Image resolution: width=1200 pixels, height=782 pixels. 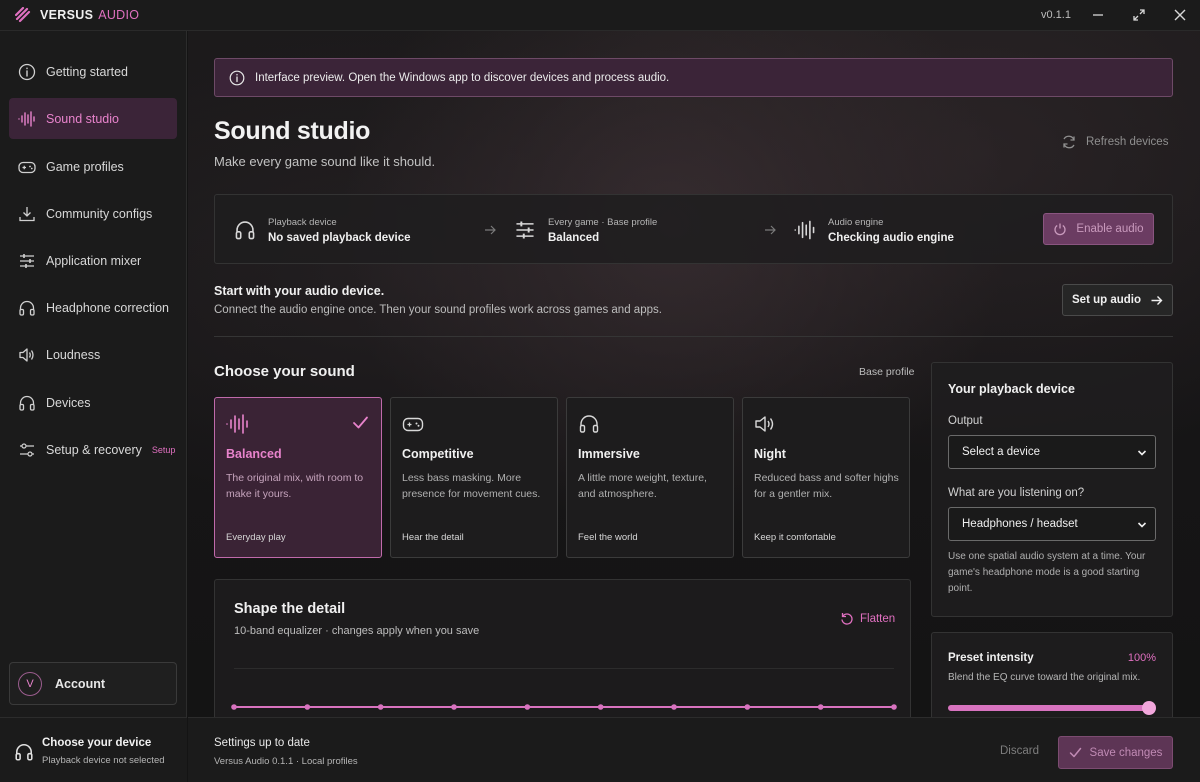 What do you see at coordinates (325, 161) in the screenshot?
I see `page-subtitle: Make every game sound like it should.` at bounding box center [325, 161].